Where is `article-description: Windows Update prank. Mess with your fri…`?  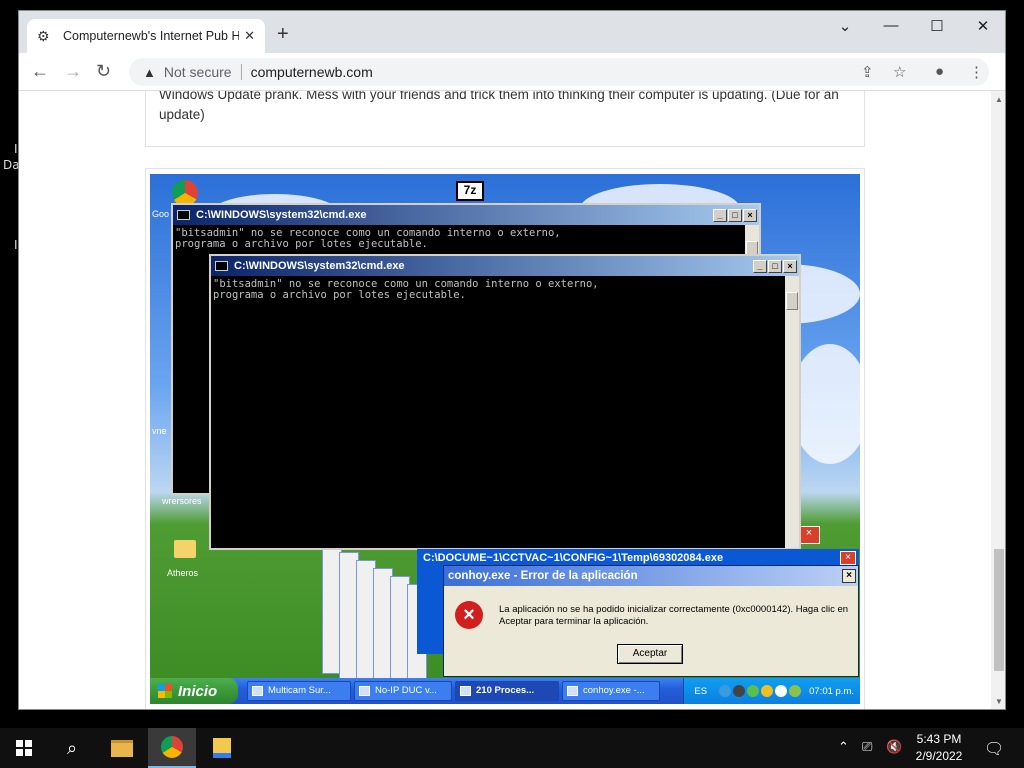 article-description: Windows Update prank. Mess with your fri… is located at coordinates (499, 106).